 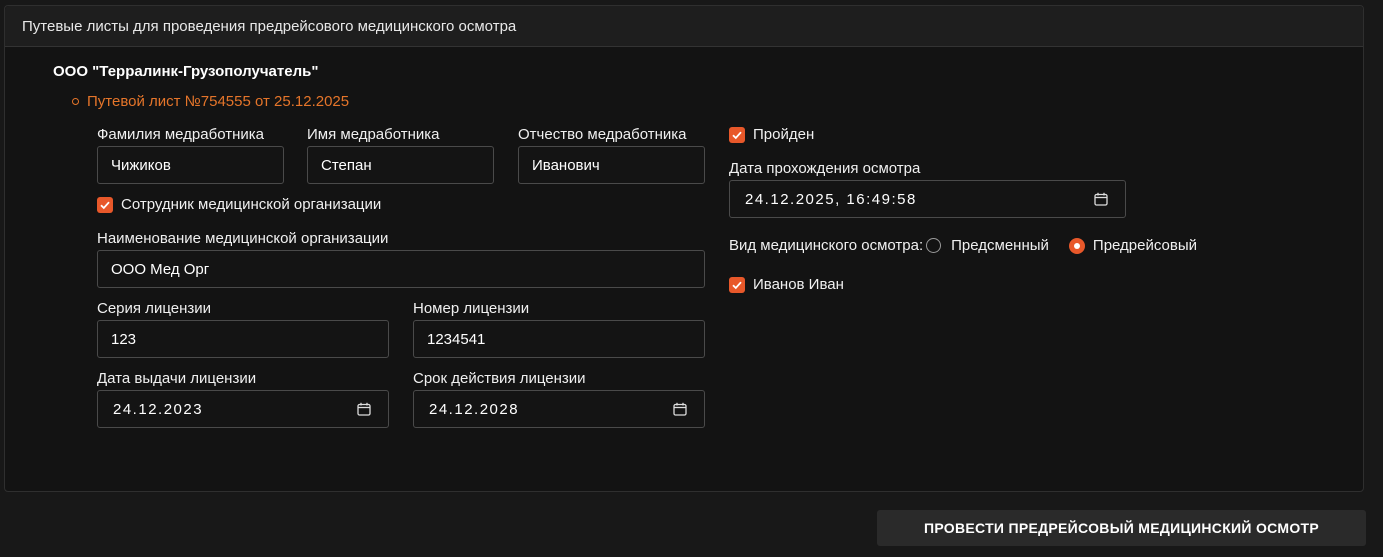 What do you see at coordinates (471, 308) in the screenshot?
I see `license-number-label: Номер лицензии` at bounding box center [471, 308].